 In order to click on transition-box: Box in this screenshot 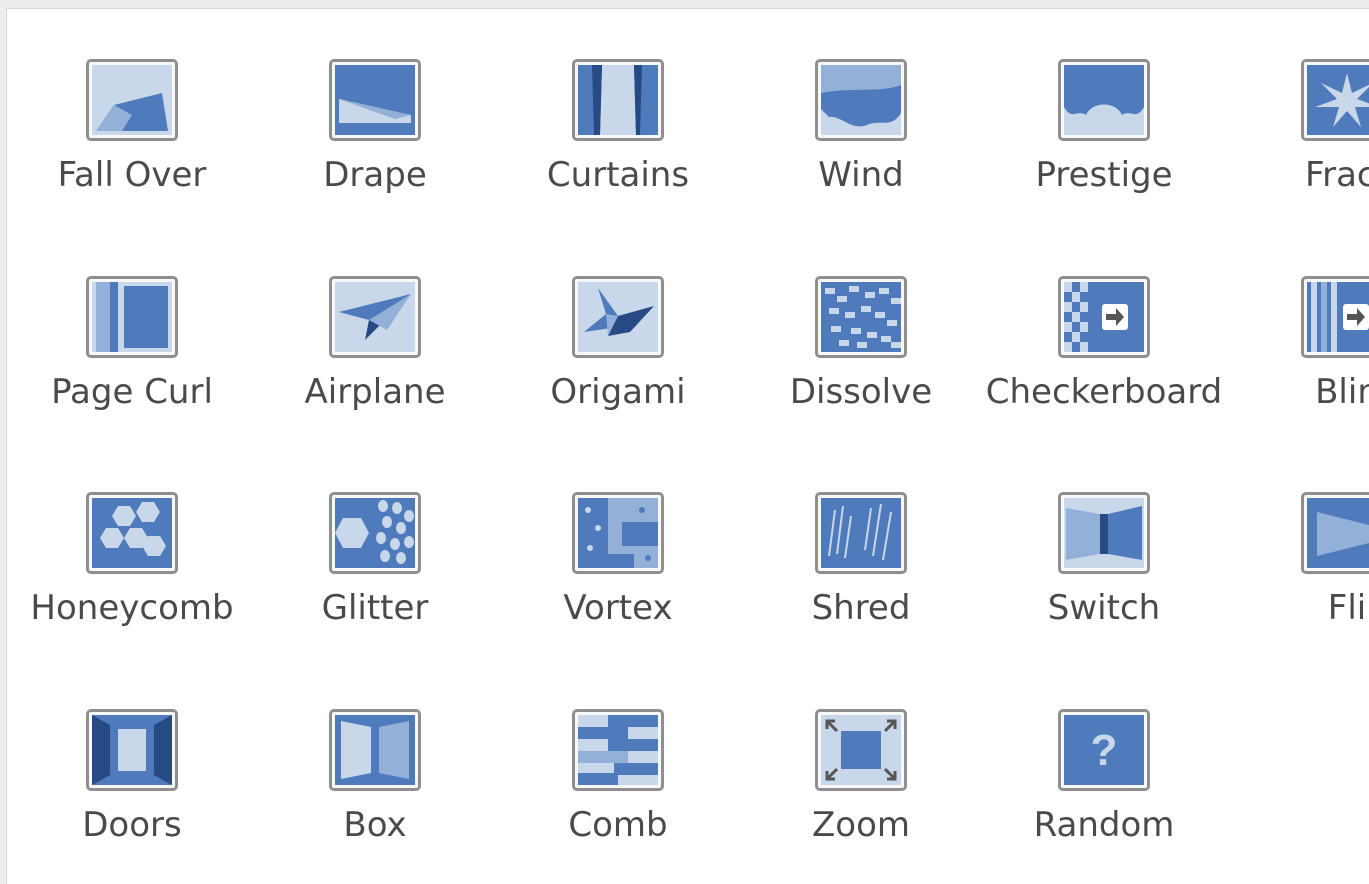, I will do `click(375, 752)`.